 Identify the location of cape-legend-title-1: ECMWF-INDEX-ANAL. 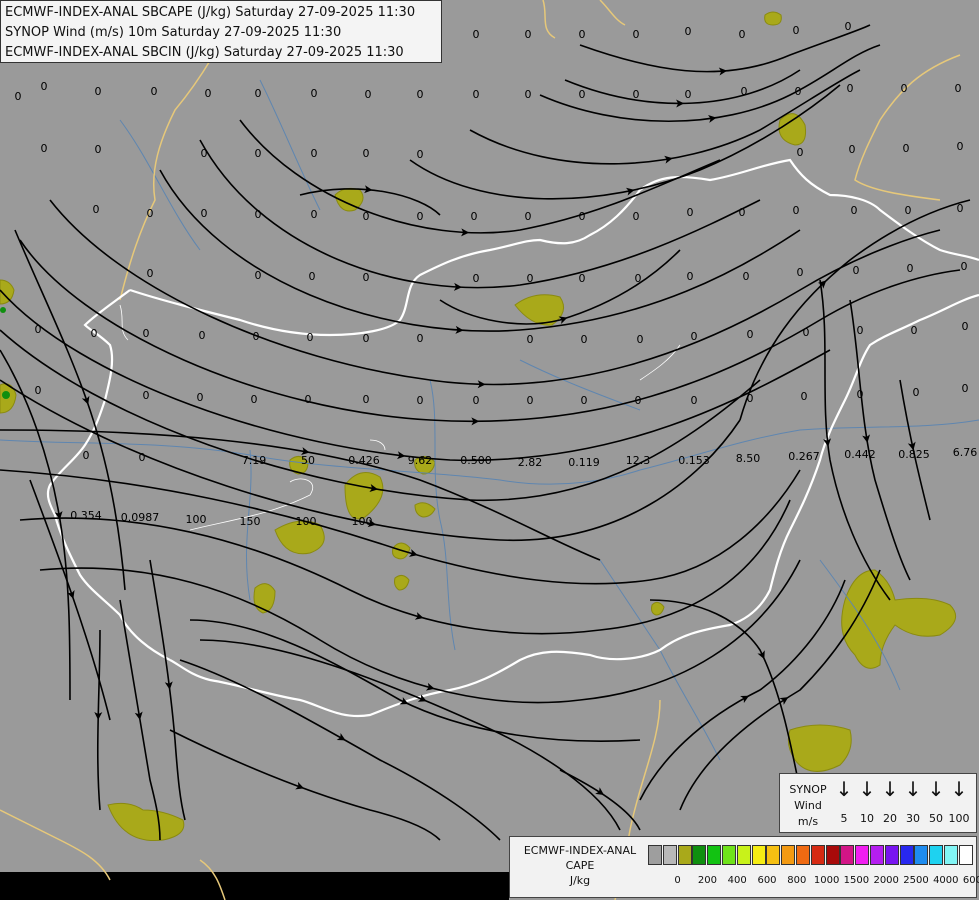
(580, 850).